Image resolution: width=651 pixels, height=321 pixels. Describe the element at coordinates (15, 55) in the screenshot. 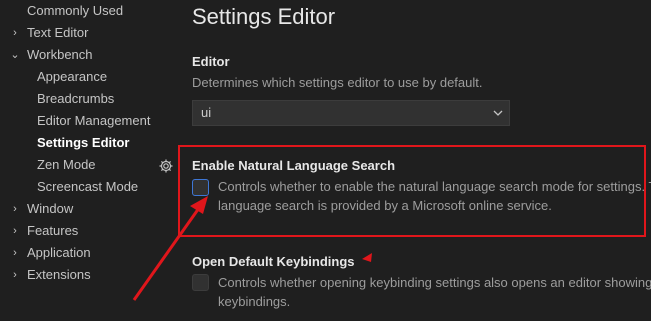

I see `chevron-down-icon: ⌄` at that location.